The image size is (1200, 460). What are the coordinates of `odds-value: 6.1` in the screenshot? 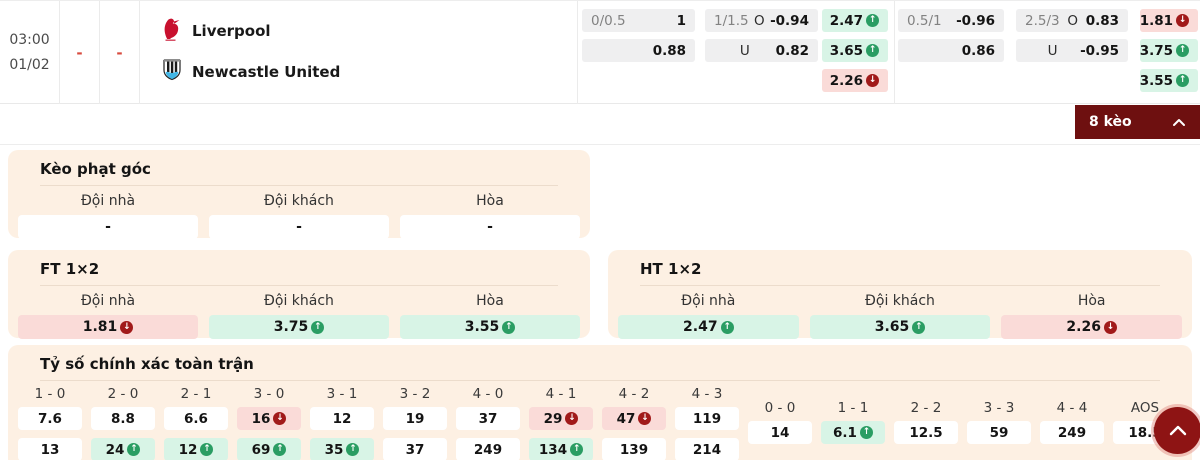 It's located at (845, 432).